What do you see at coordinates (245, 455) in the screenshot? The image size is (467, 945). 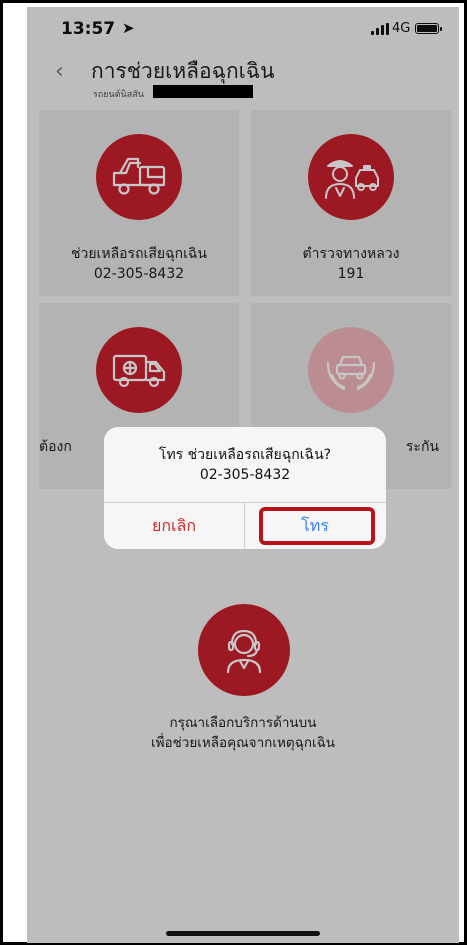 I see `dialog-message: โทร ช่วยเหลือรถเสียฉุกเฉิน?` at bounding box center [245, 455].